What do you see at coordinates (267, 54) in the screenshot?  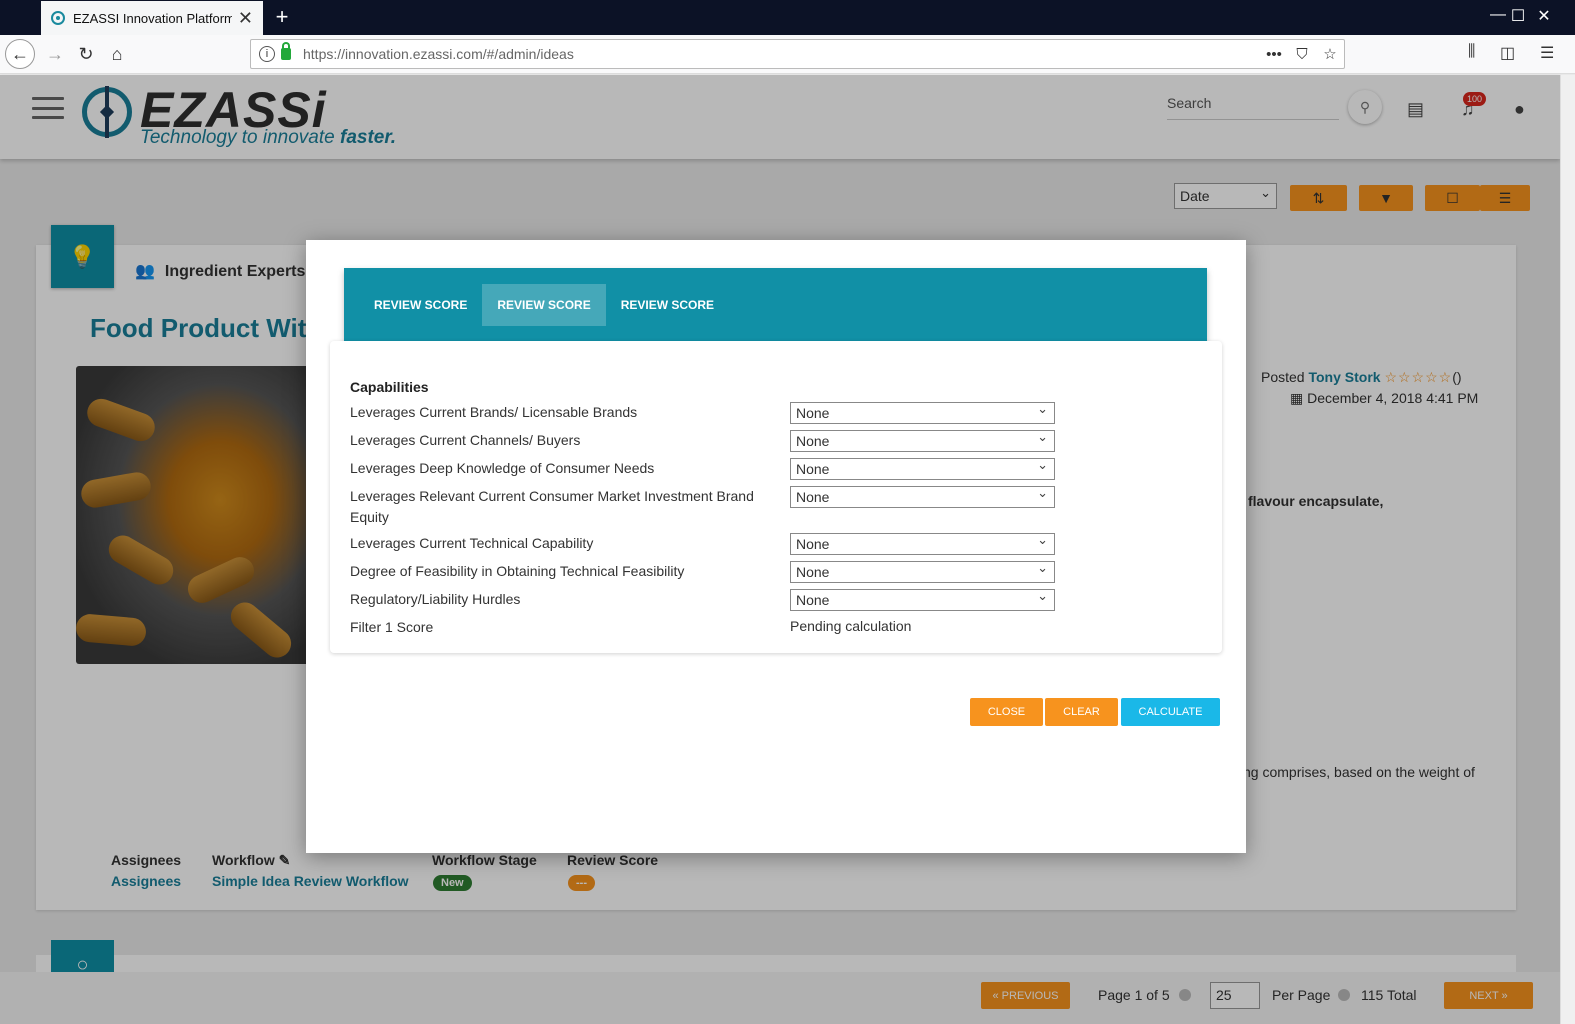 I see `site-info-icon: i` at bounding box center [267, 54].